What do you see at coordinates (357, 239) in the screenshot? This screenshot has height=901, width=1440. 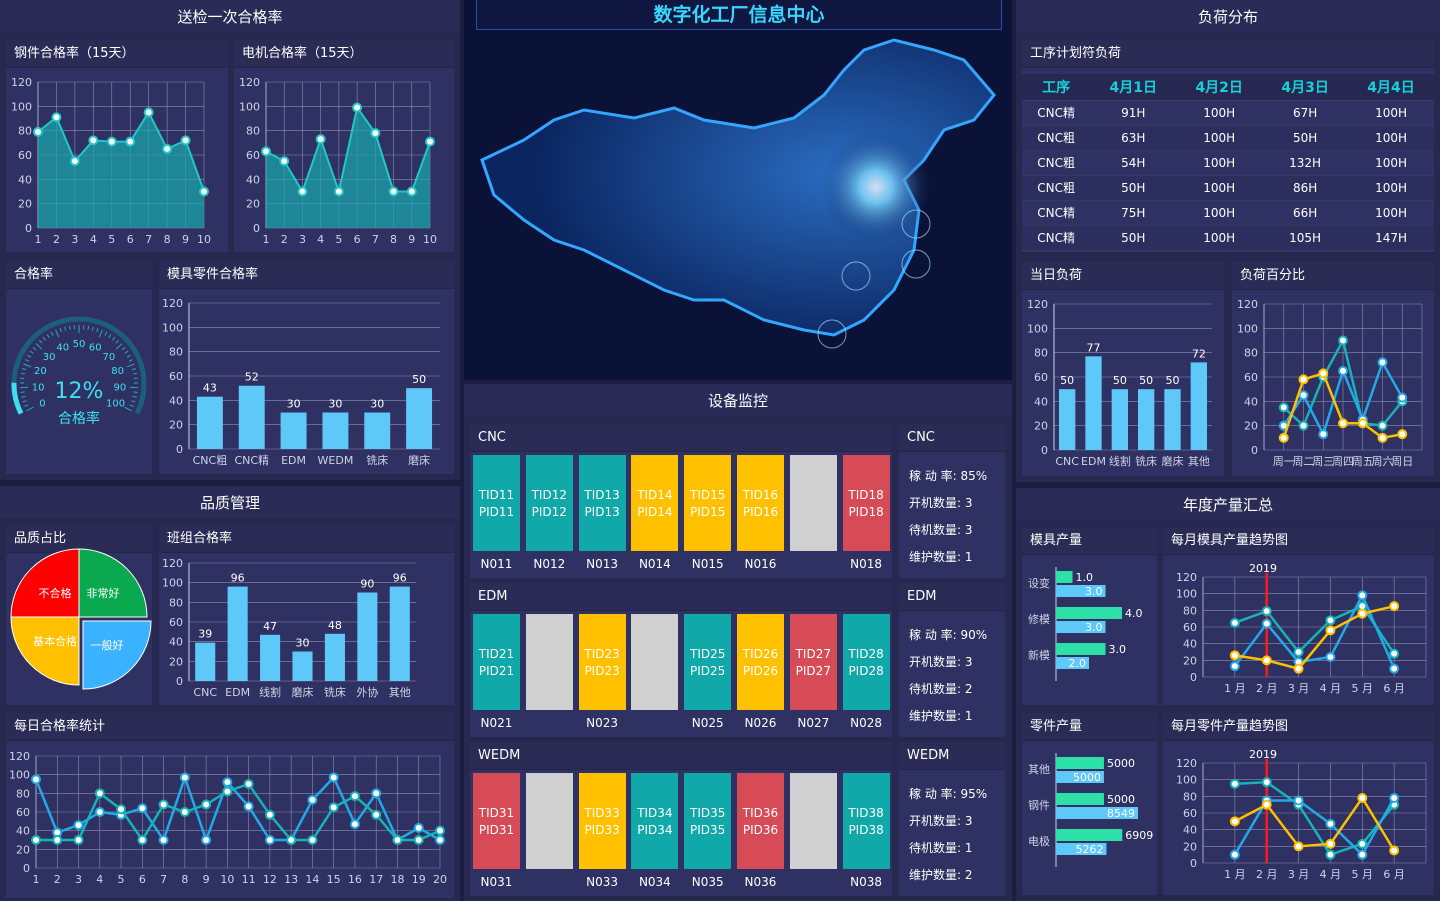 I see `x-tick-label: 6` at bounding box center [357, 239].